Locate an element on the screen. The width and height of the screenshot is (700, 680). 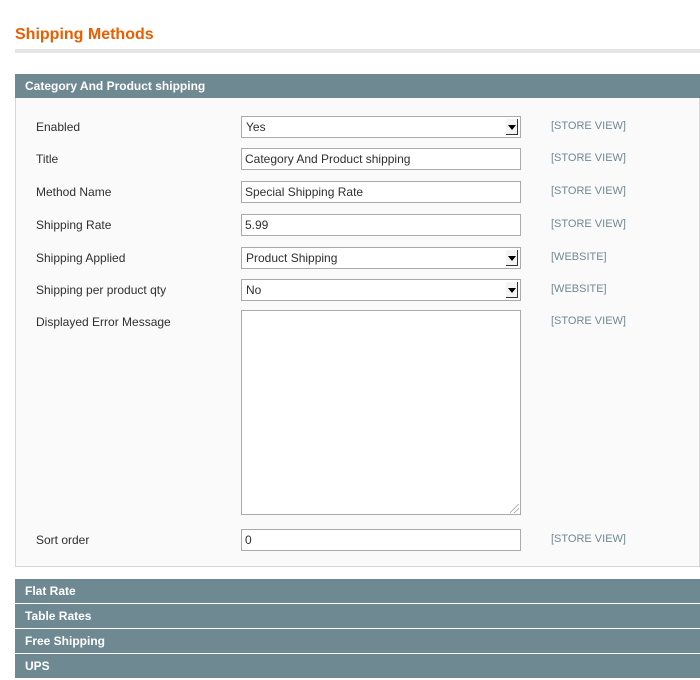
shipping-per-qty-scope: [WEBSITE] is located at coordinates (579, 289).